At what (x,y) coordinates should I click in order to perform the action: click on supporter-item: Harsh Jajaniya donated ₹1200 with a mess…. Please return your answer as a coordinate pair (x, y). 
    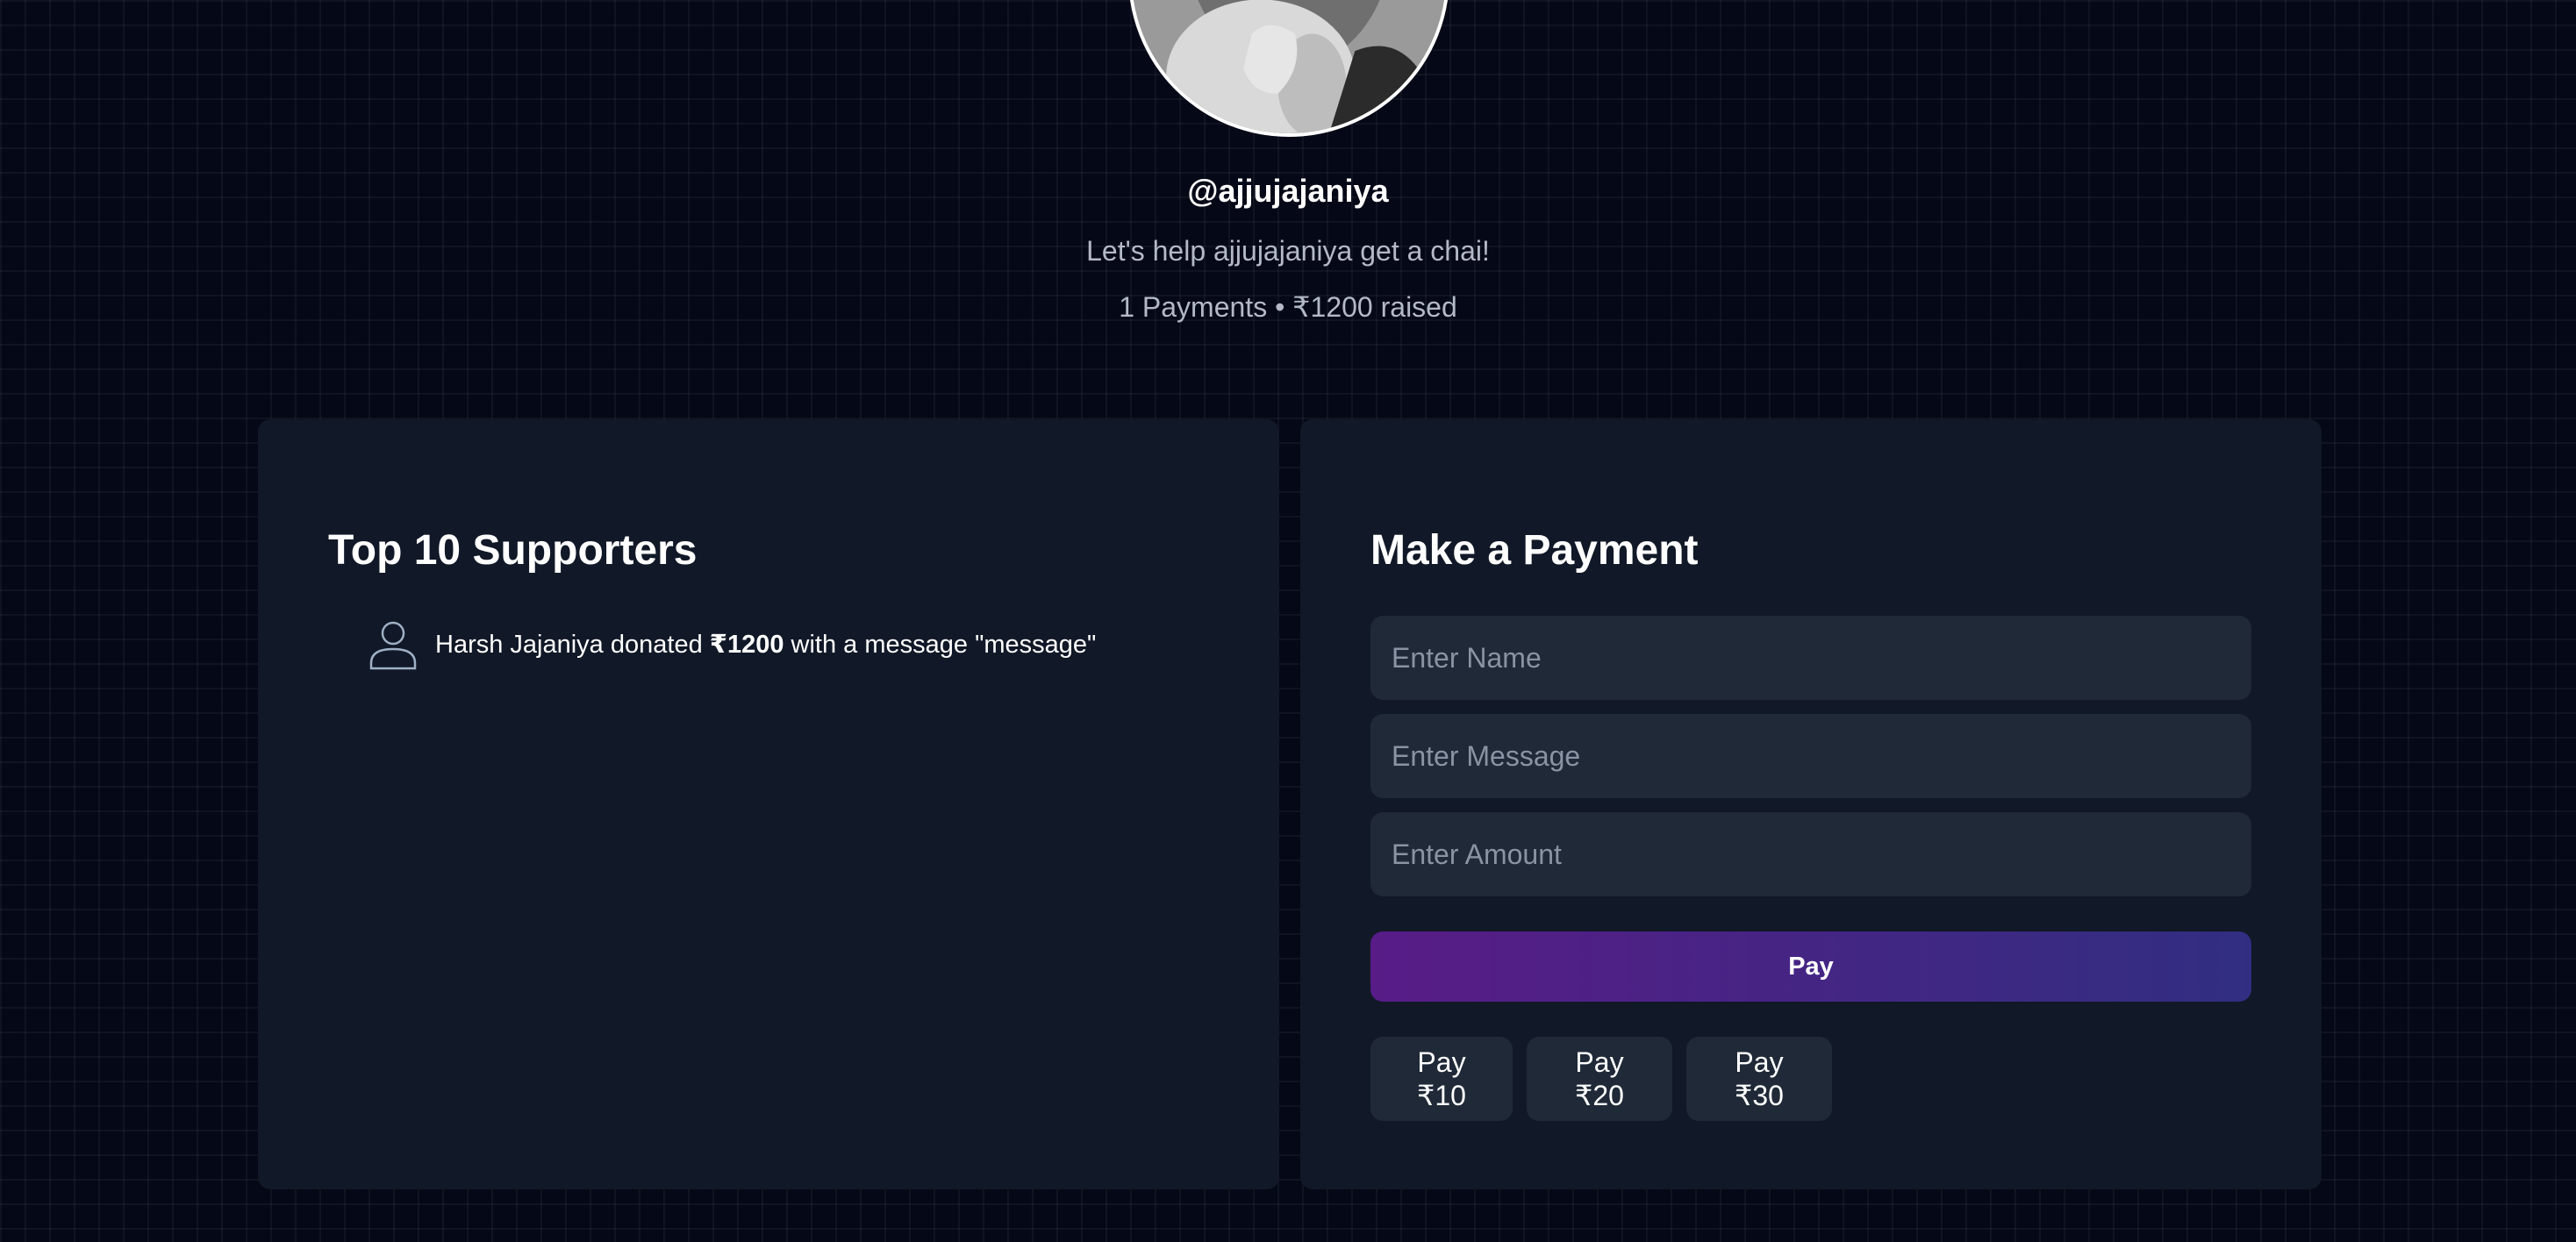
    Looking at the image, I should click on (732, 644).